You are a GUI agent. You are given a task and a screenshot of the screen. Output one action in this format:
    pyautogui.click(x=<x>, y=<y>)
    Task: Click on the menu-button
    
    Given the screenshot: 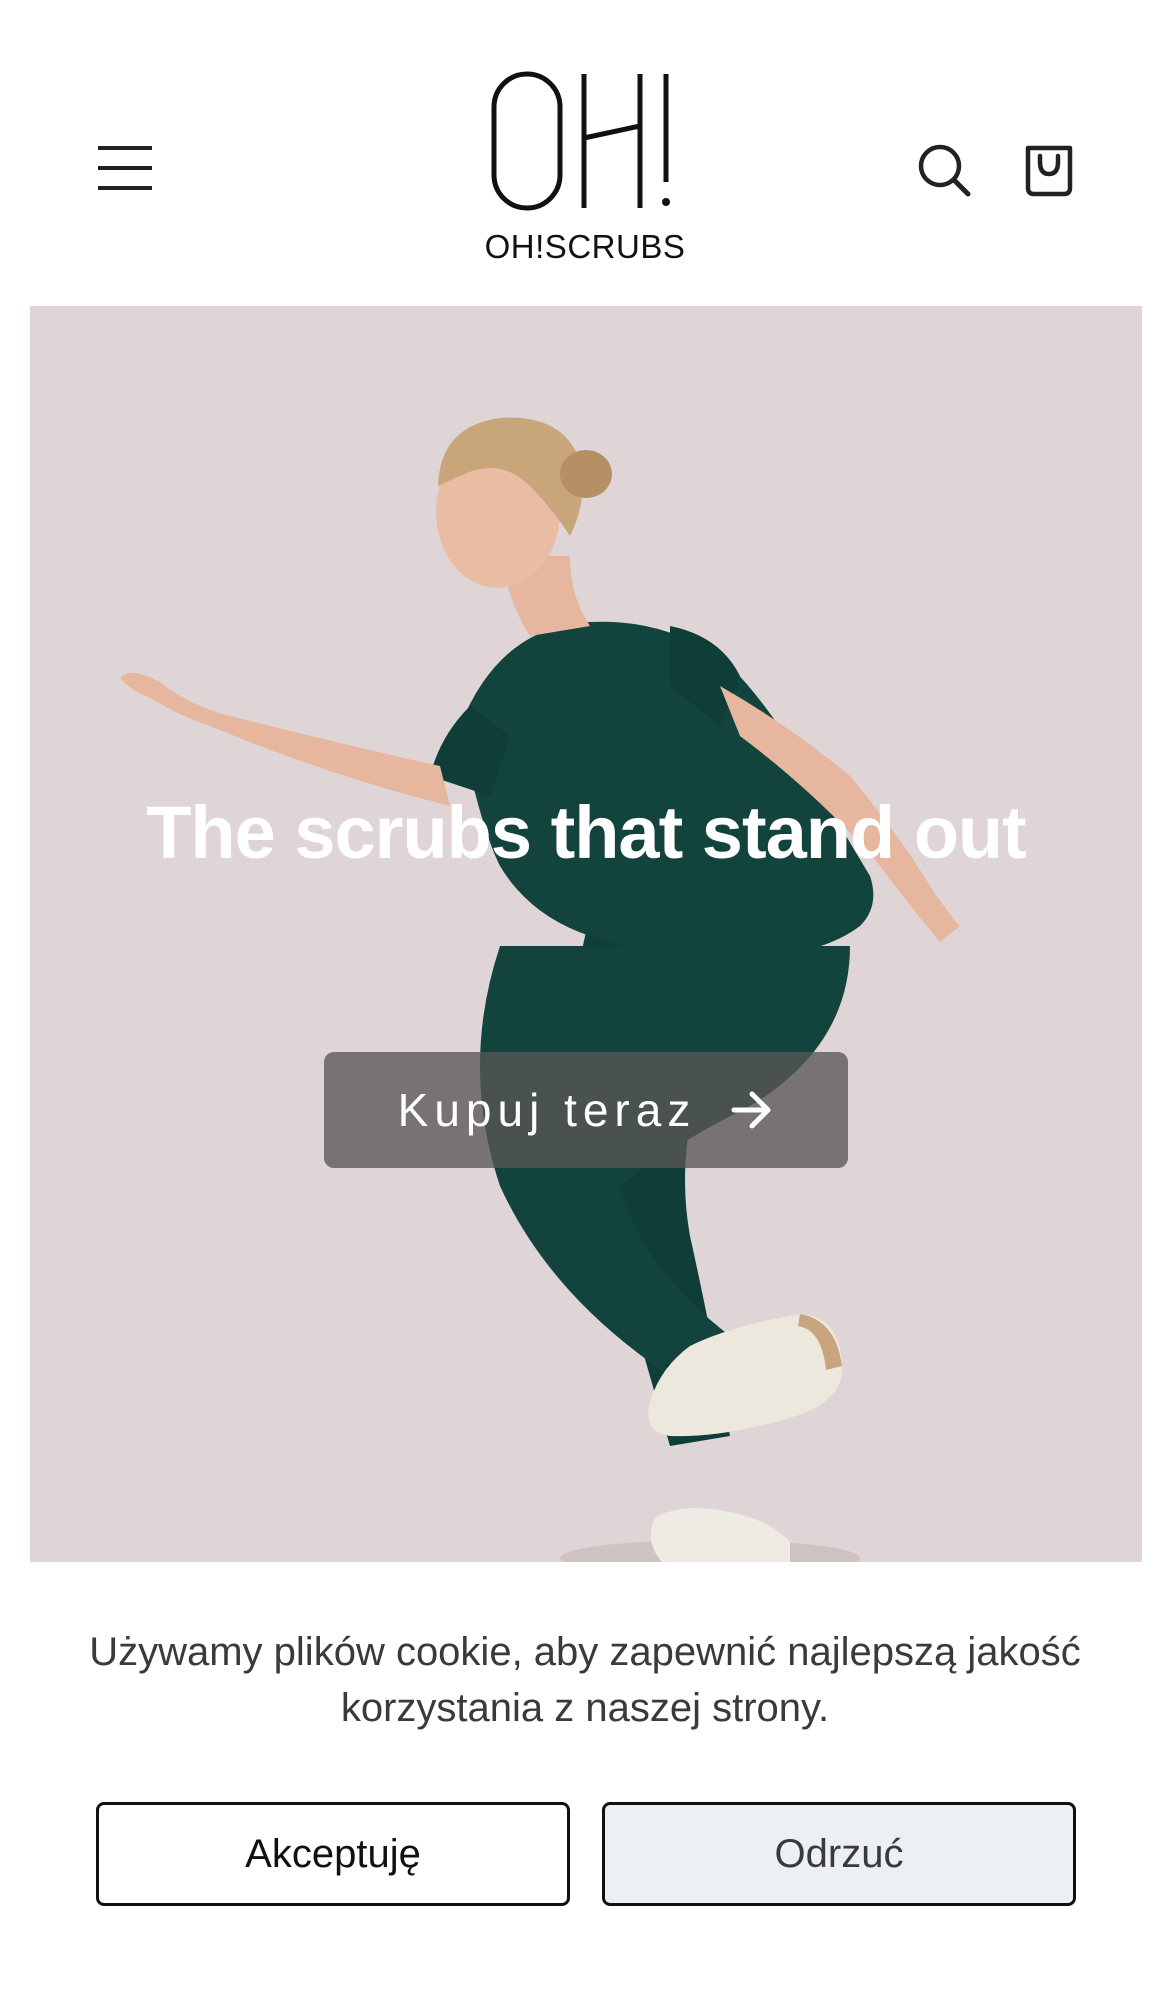 What is the action you would take?
    pyautogui.click(x=127, y=168)
    